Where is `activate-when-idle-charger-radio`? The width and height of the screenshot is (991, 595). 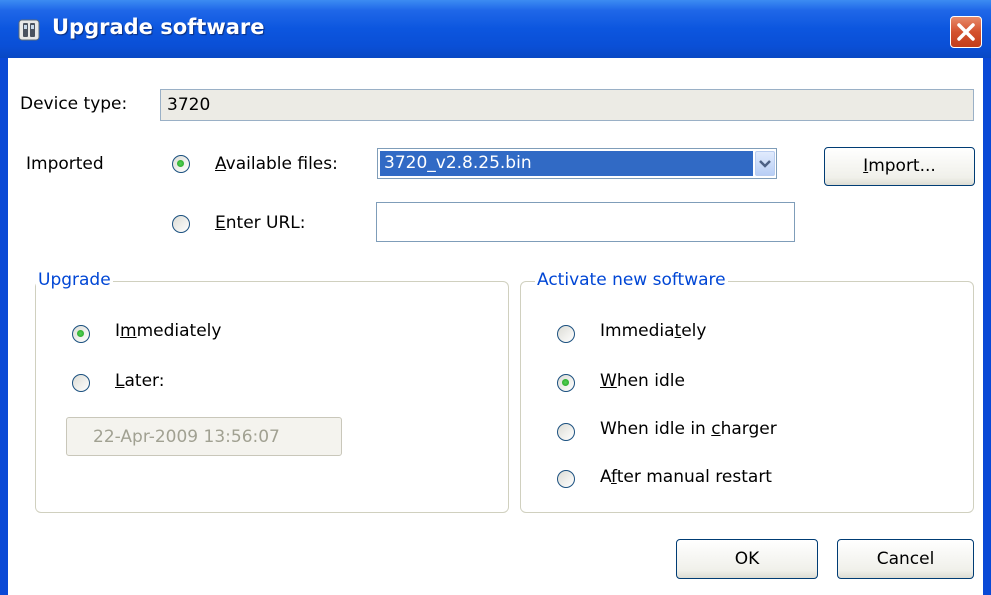
activate-when-idle-charger-radio is located at coordinates (566, 432).